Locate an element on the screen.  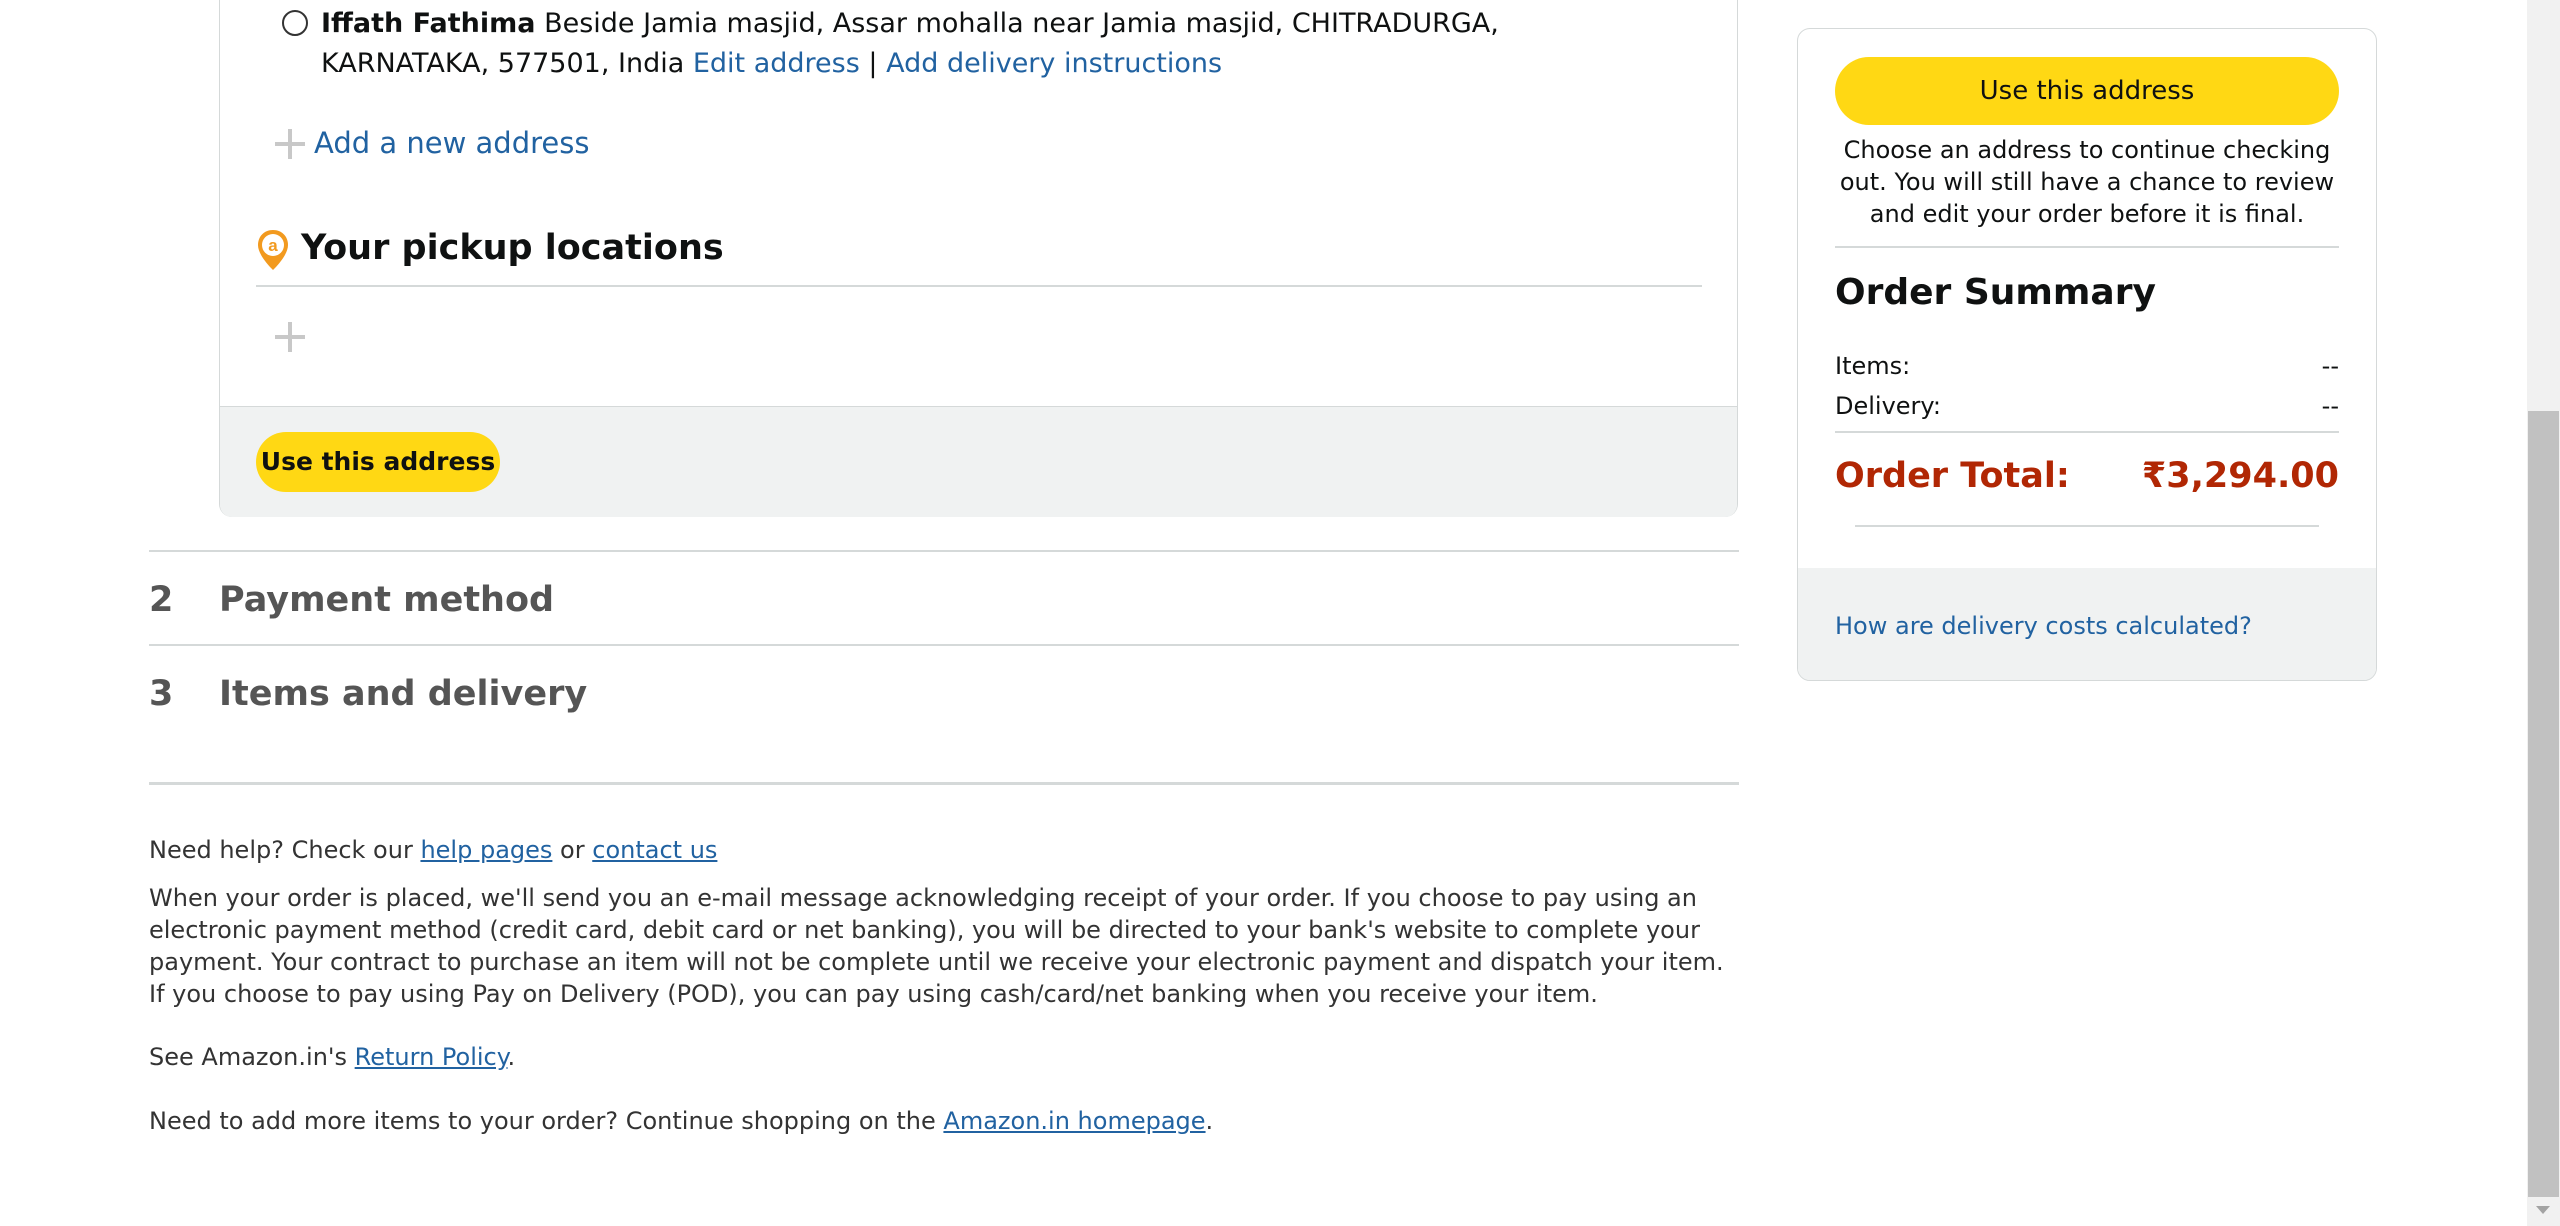
scroll-down-arrow-icon is located at coordinates (2543, 1210).